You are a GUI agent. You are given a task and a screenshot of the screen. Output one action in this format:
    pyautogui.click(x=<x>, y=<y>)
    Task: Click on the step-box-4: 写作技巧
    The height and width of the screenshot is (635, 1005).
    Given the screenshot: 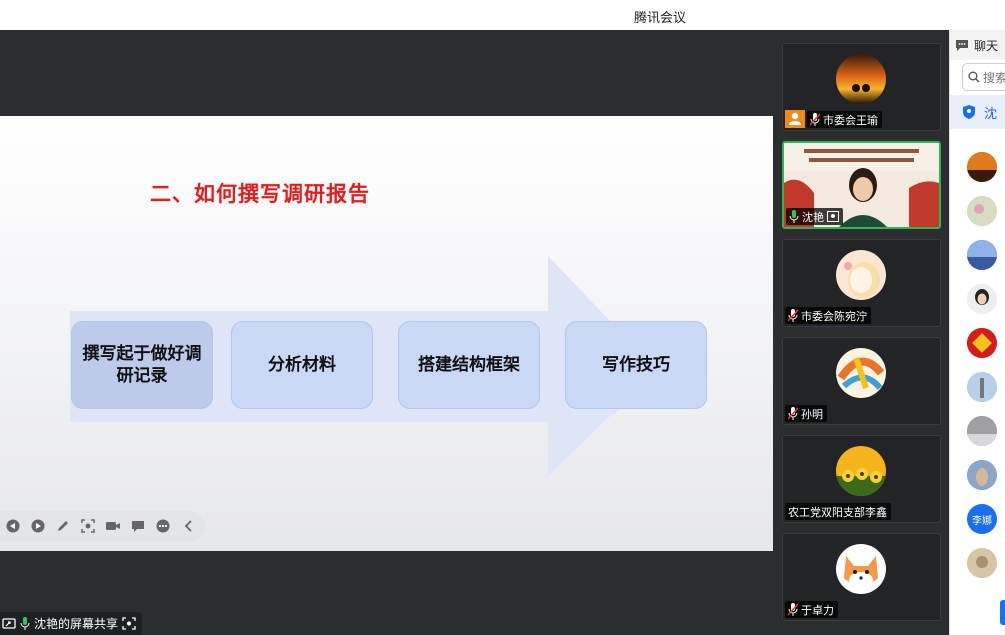 What is the action you would take?
    pyautogui.click(x=636, y=365)
    